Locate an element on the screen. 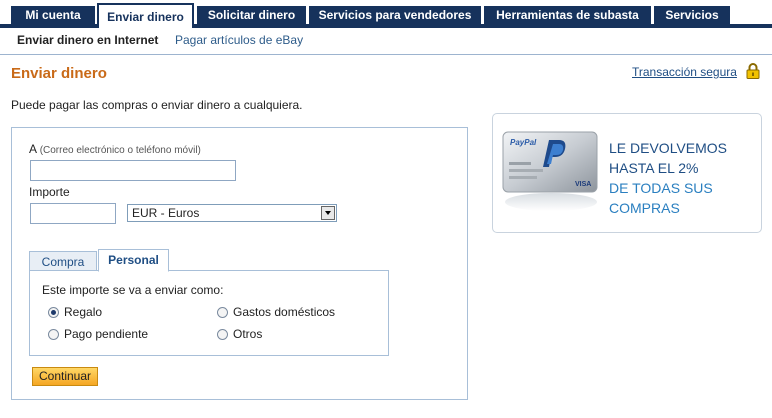 Image resolution: width=772 pixels, height=418 pixels. continue-button: Continuar is located at coordinates (65, 376).